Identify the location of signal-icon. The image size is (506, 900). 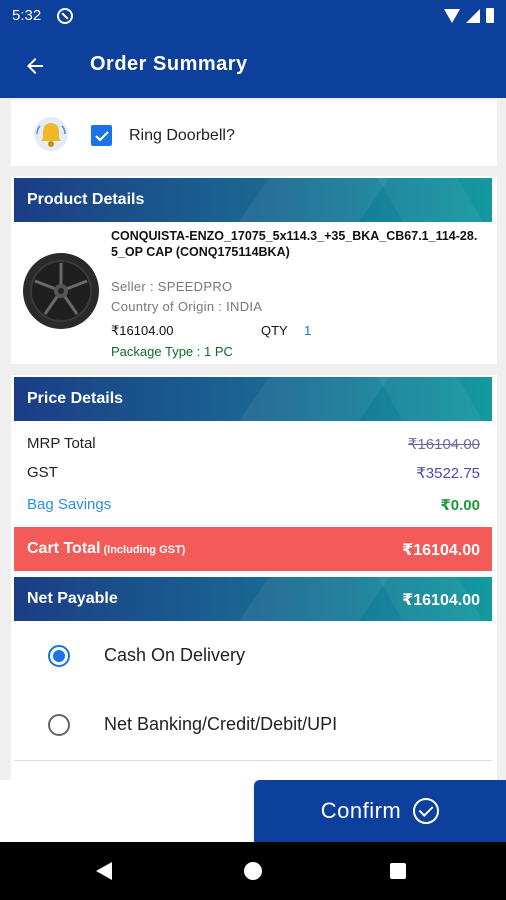
(473, 15).